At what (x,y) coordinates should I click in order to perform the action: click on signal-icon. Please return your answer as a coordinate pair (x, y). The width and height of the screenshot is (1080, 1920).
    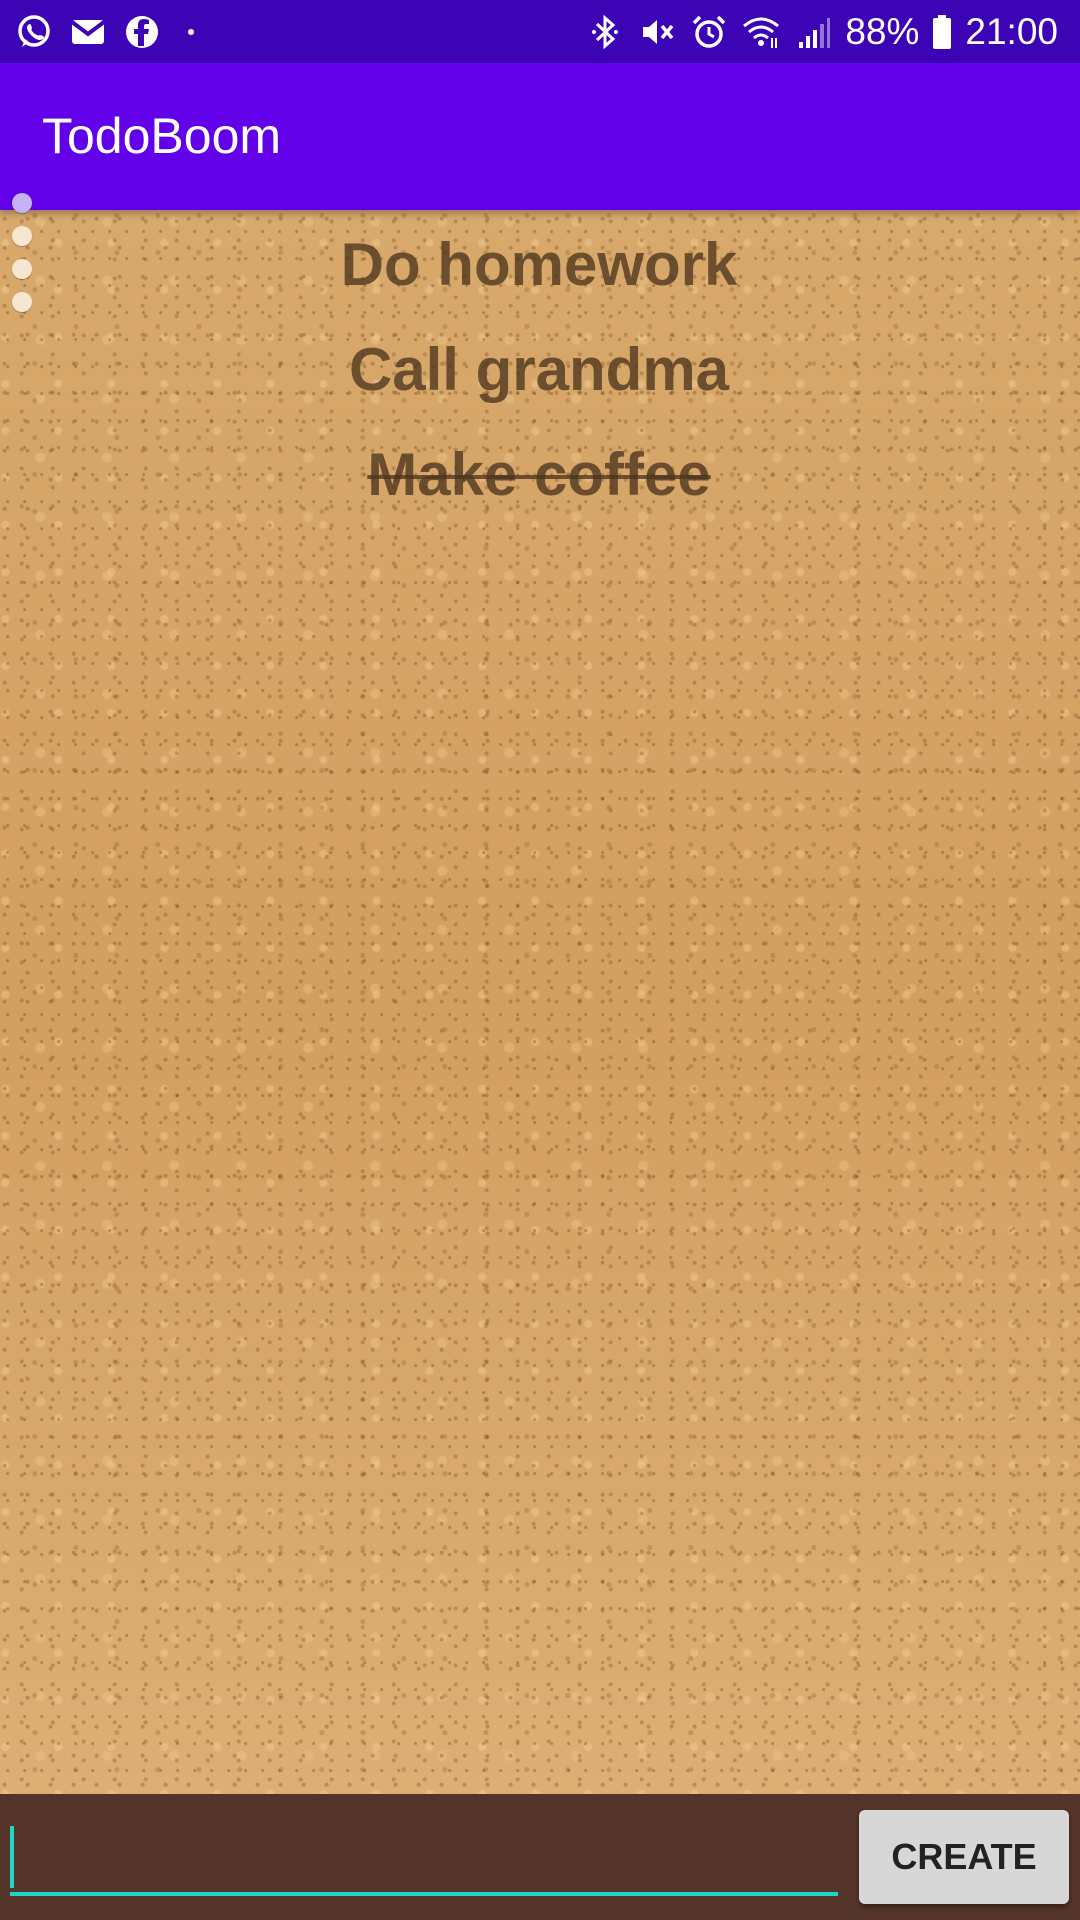
    Looking at the image, I should click on (813, 32).